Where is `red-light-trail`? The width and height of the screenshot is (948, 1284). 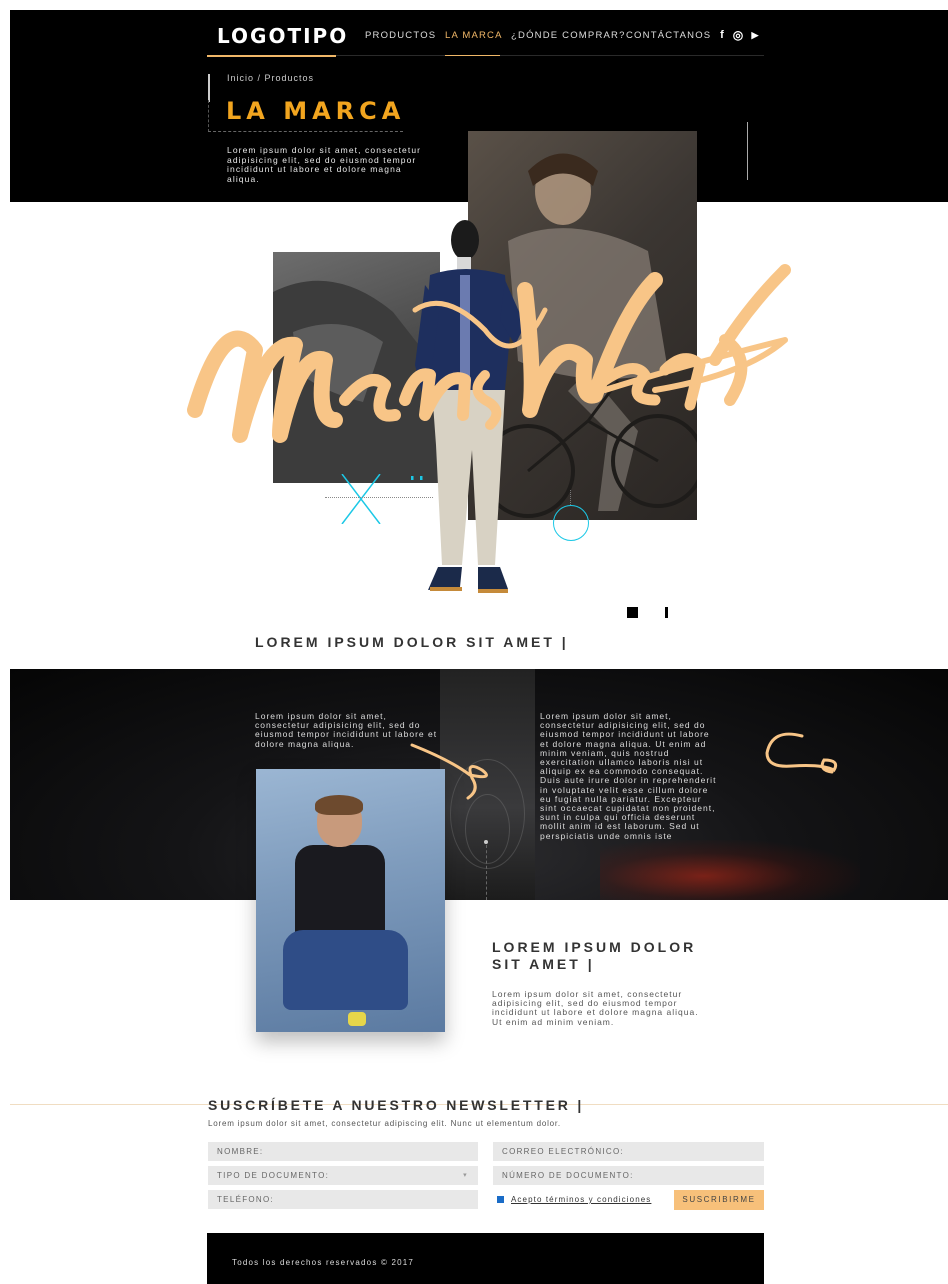 red-light-trail is located at coordinates (730, 870).